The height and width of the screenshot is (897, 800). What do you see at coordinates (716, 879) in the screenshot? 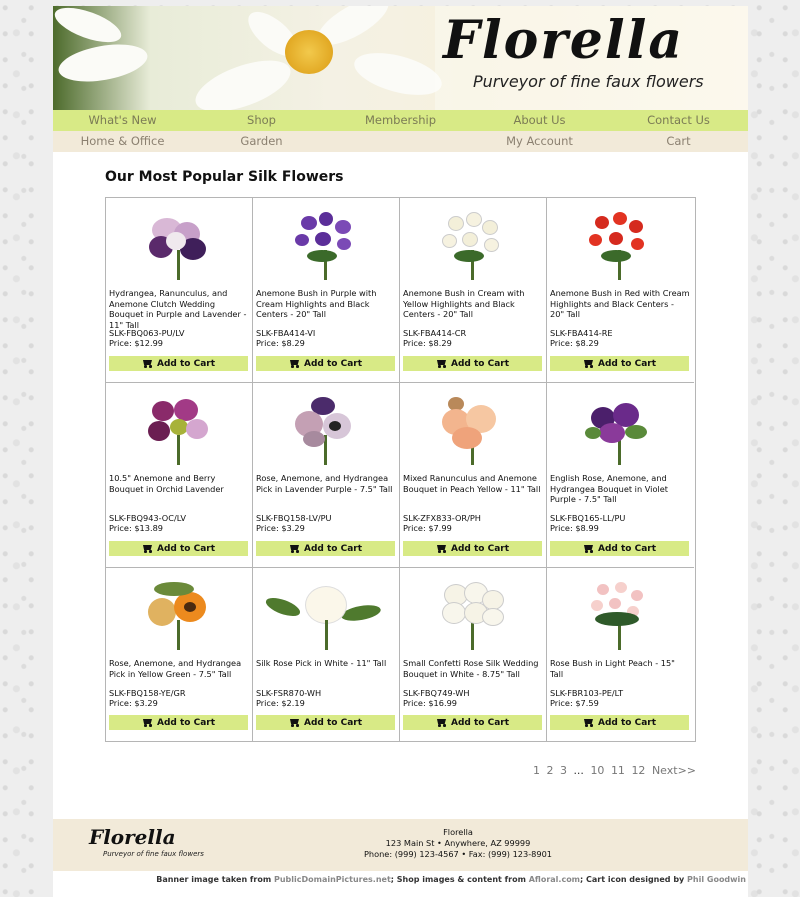
I see `credits-link-icon: Phil Goodwin` at bounding box center [716, 879].